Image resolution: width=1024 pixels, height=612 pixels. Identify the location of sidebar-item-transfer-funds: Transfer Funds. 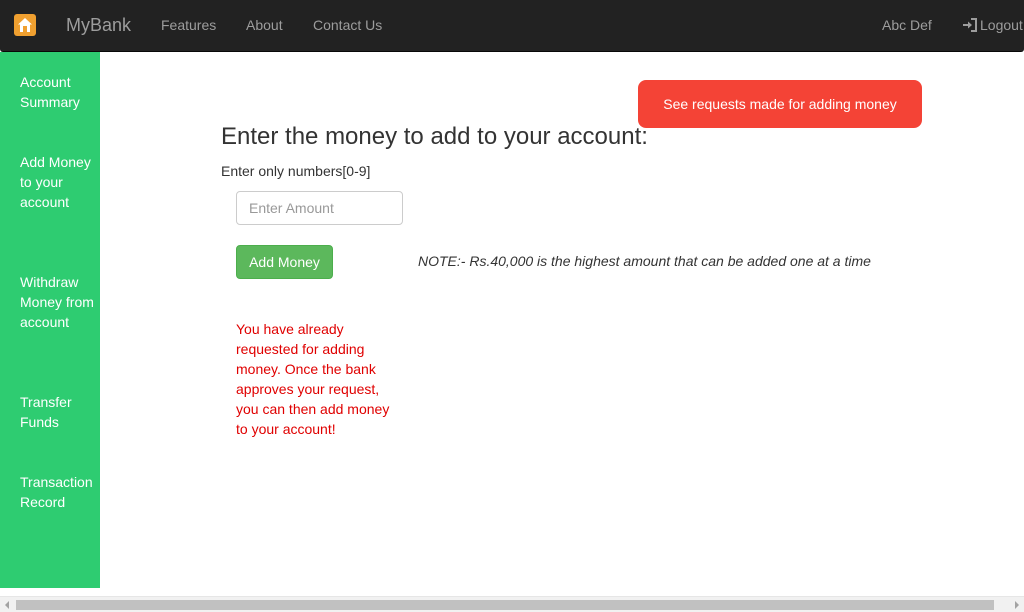
(59, 412).